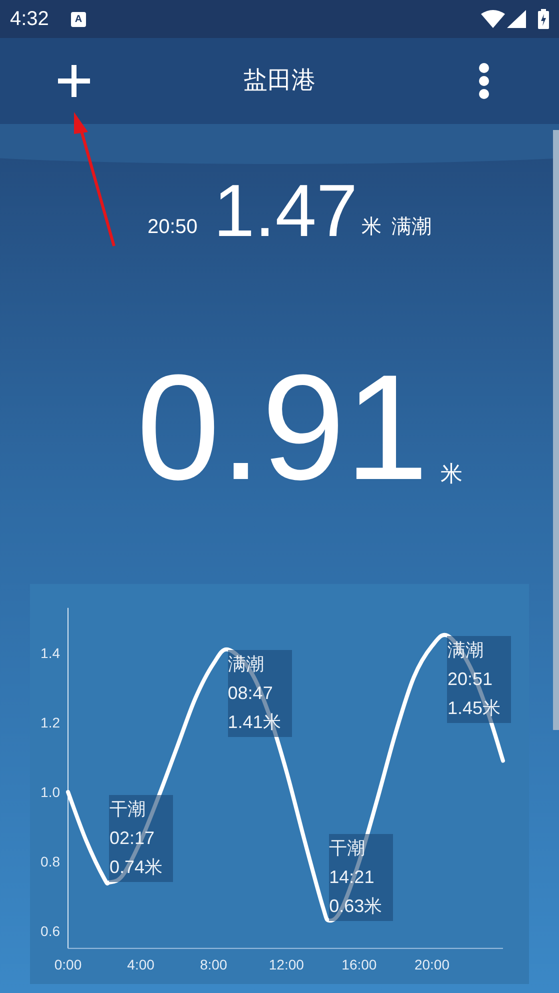  Describe the element at coordinates (372, 227) in the screenshot. I see `next-tide-unit: 米` at that location.